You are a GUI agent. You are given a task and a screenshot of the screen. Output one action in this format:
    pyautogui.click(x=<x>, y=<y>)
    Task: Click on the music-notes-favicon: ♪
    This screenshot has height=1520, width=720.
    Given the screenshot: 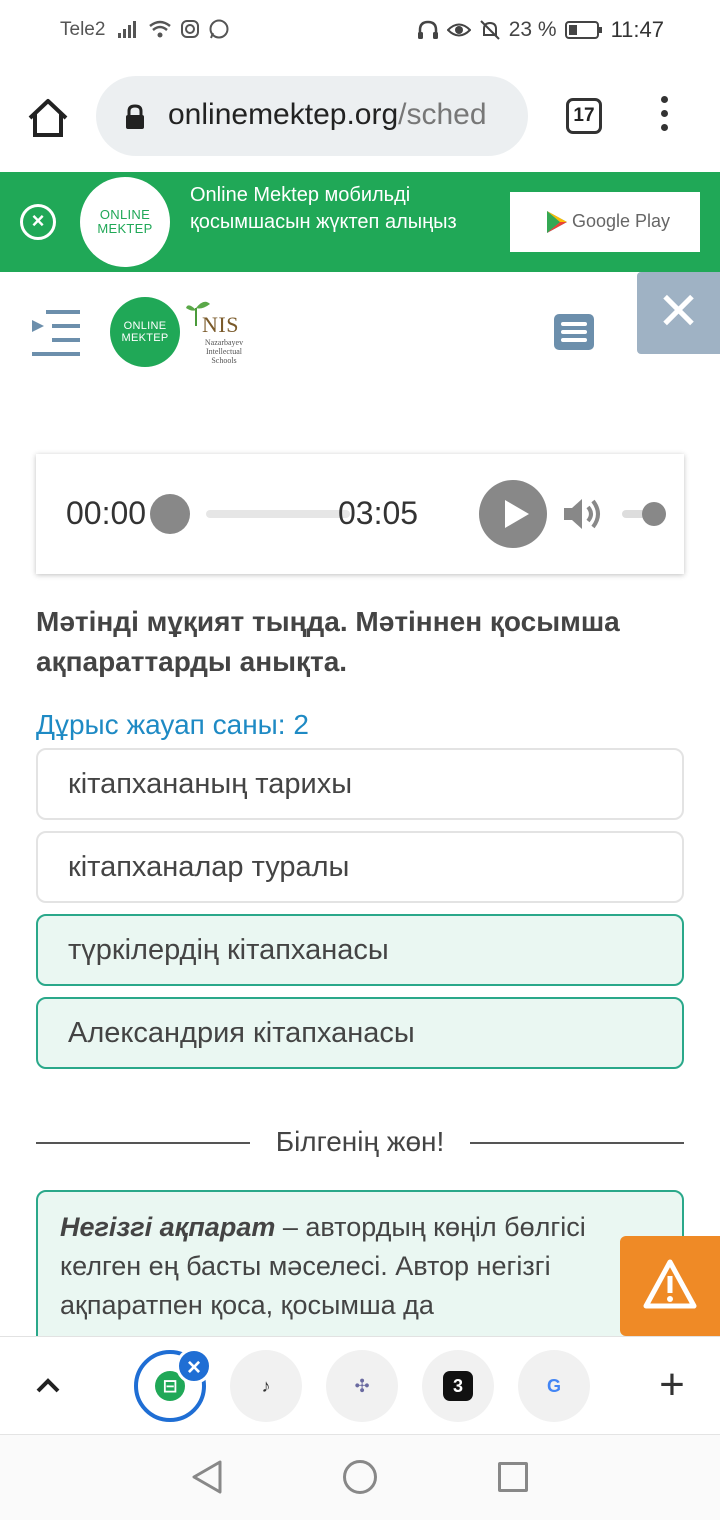 What is the action you would take?
    pyautogui.click(x=266, y=1386)
    